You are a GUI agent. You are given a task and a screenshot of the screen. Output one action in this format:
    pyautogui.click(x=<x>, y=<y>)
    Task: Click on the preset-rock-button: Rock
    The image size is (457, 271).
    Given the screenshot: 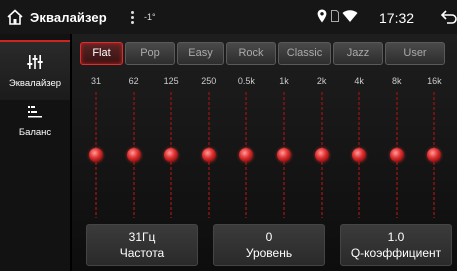 What is the action you would take?
    pyautogui.click(x=251, y=53)
    